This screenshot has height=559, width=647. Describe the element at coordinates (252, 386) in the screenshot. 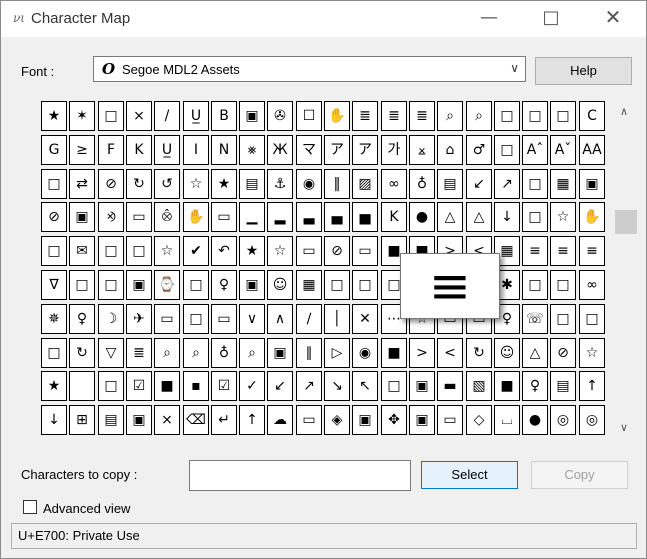

I see `character-cell: ✓` at that location.